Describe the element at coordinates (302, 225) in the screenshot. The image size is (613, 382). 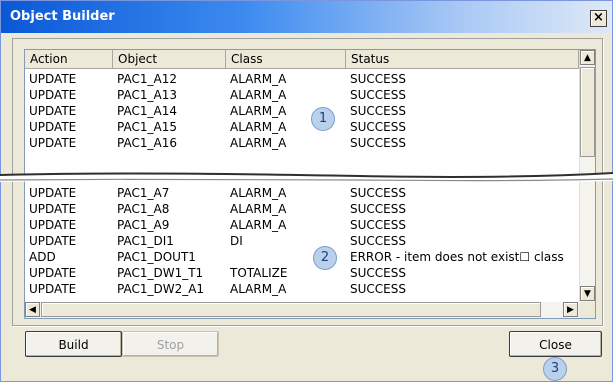
I see `table-row: UPDATE PAC1_A9 ALARM_A SUCCESS` at that location.